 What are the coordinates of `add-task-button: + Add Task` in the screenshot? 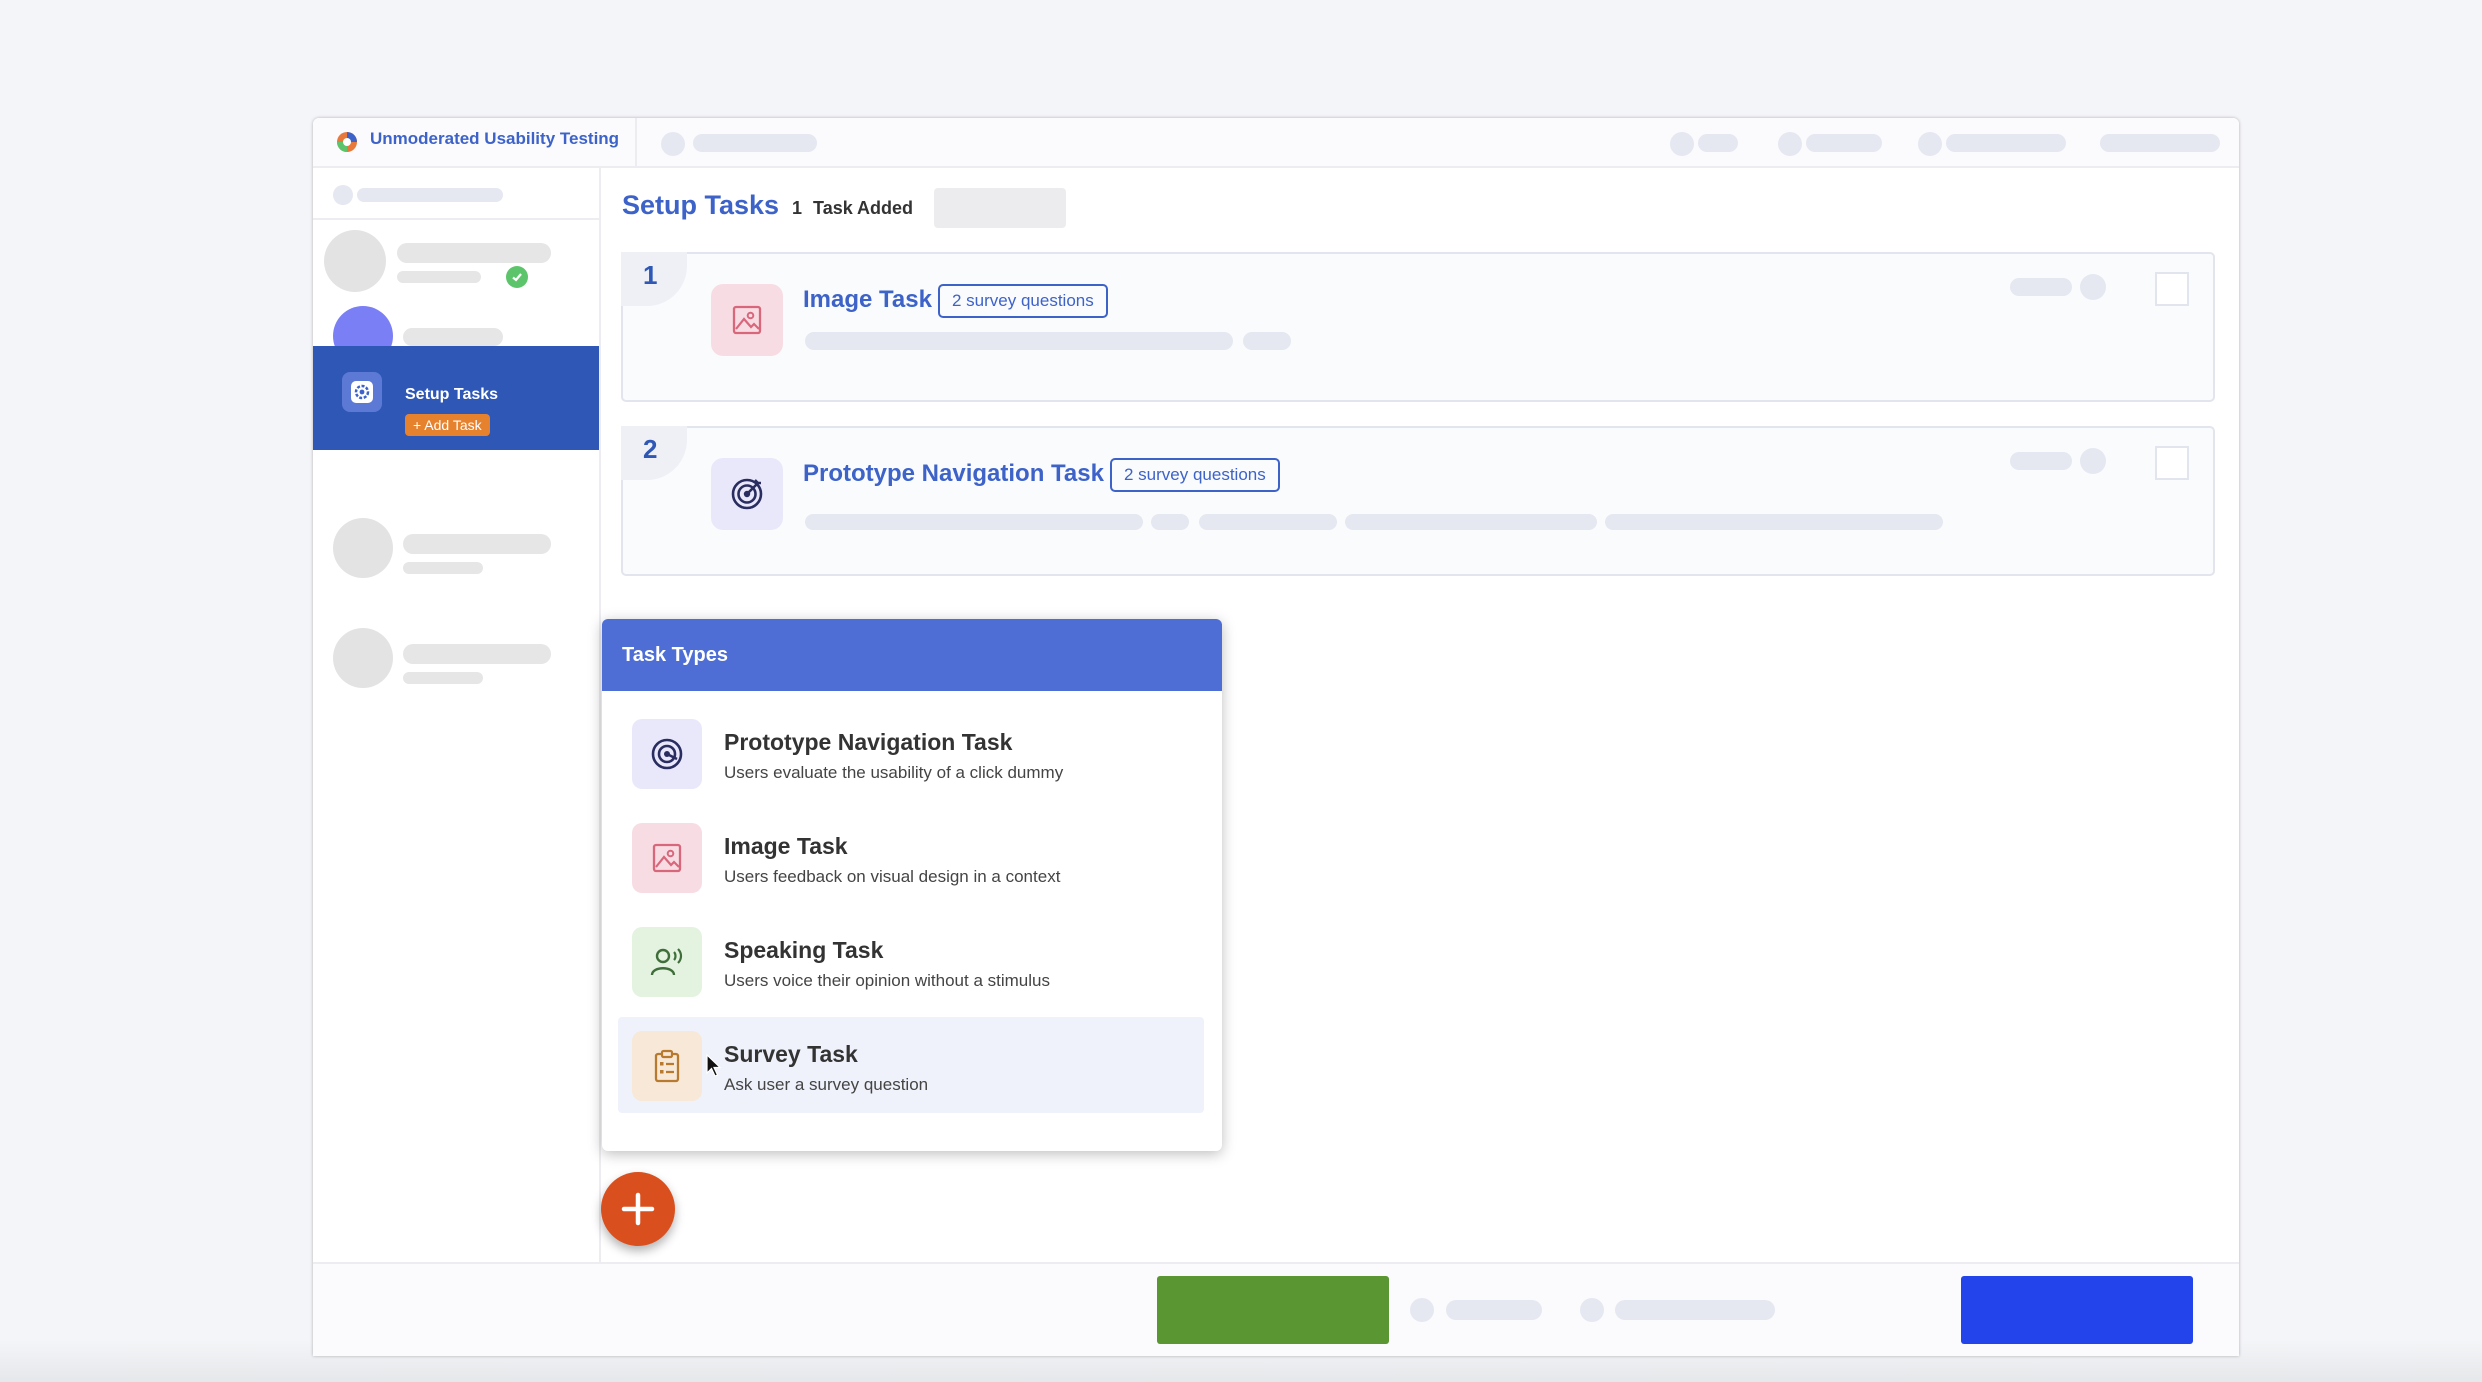 It's located at (447, 425).